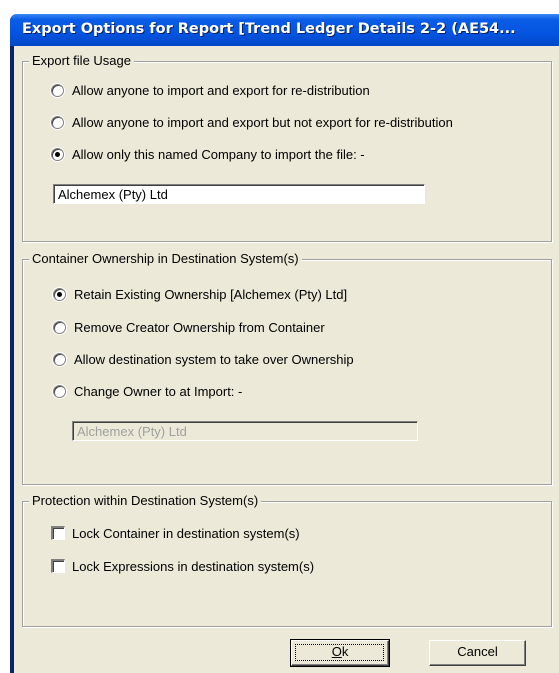  I want to click on ok-button: Ok, so click(340, 653).